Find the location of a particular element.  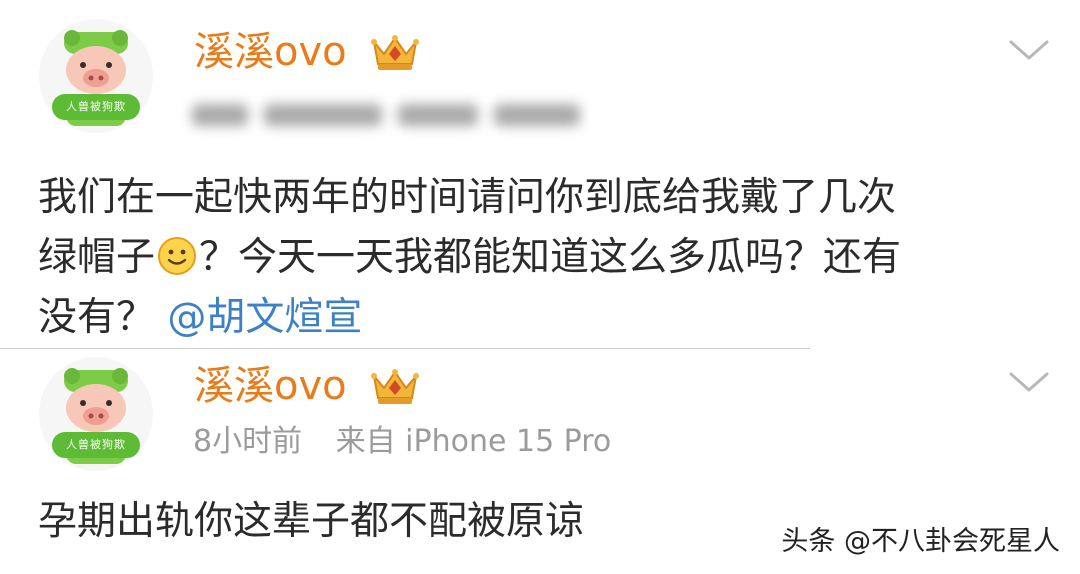

blurred-metadata is located at coordinates (386, 115).